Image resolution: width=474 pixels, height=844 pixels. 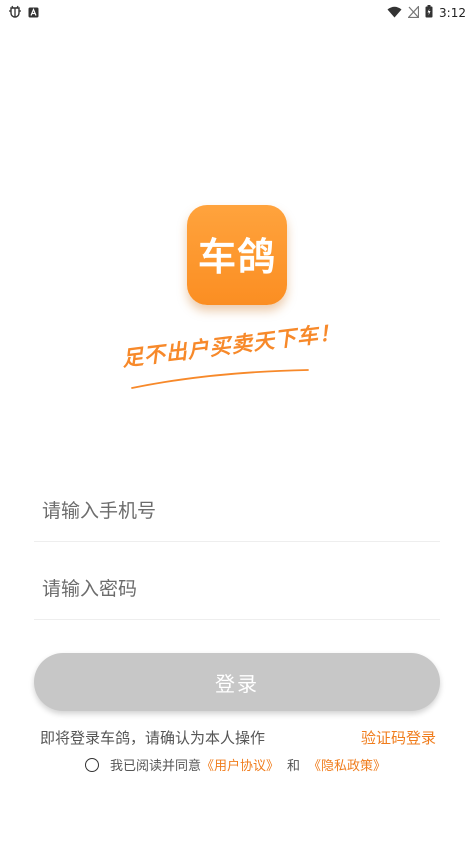 I want to click on privacy-policy-link: 《隐私政策》, so click(x=347, y=764).